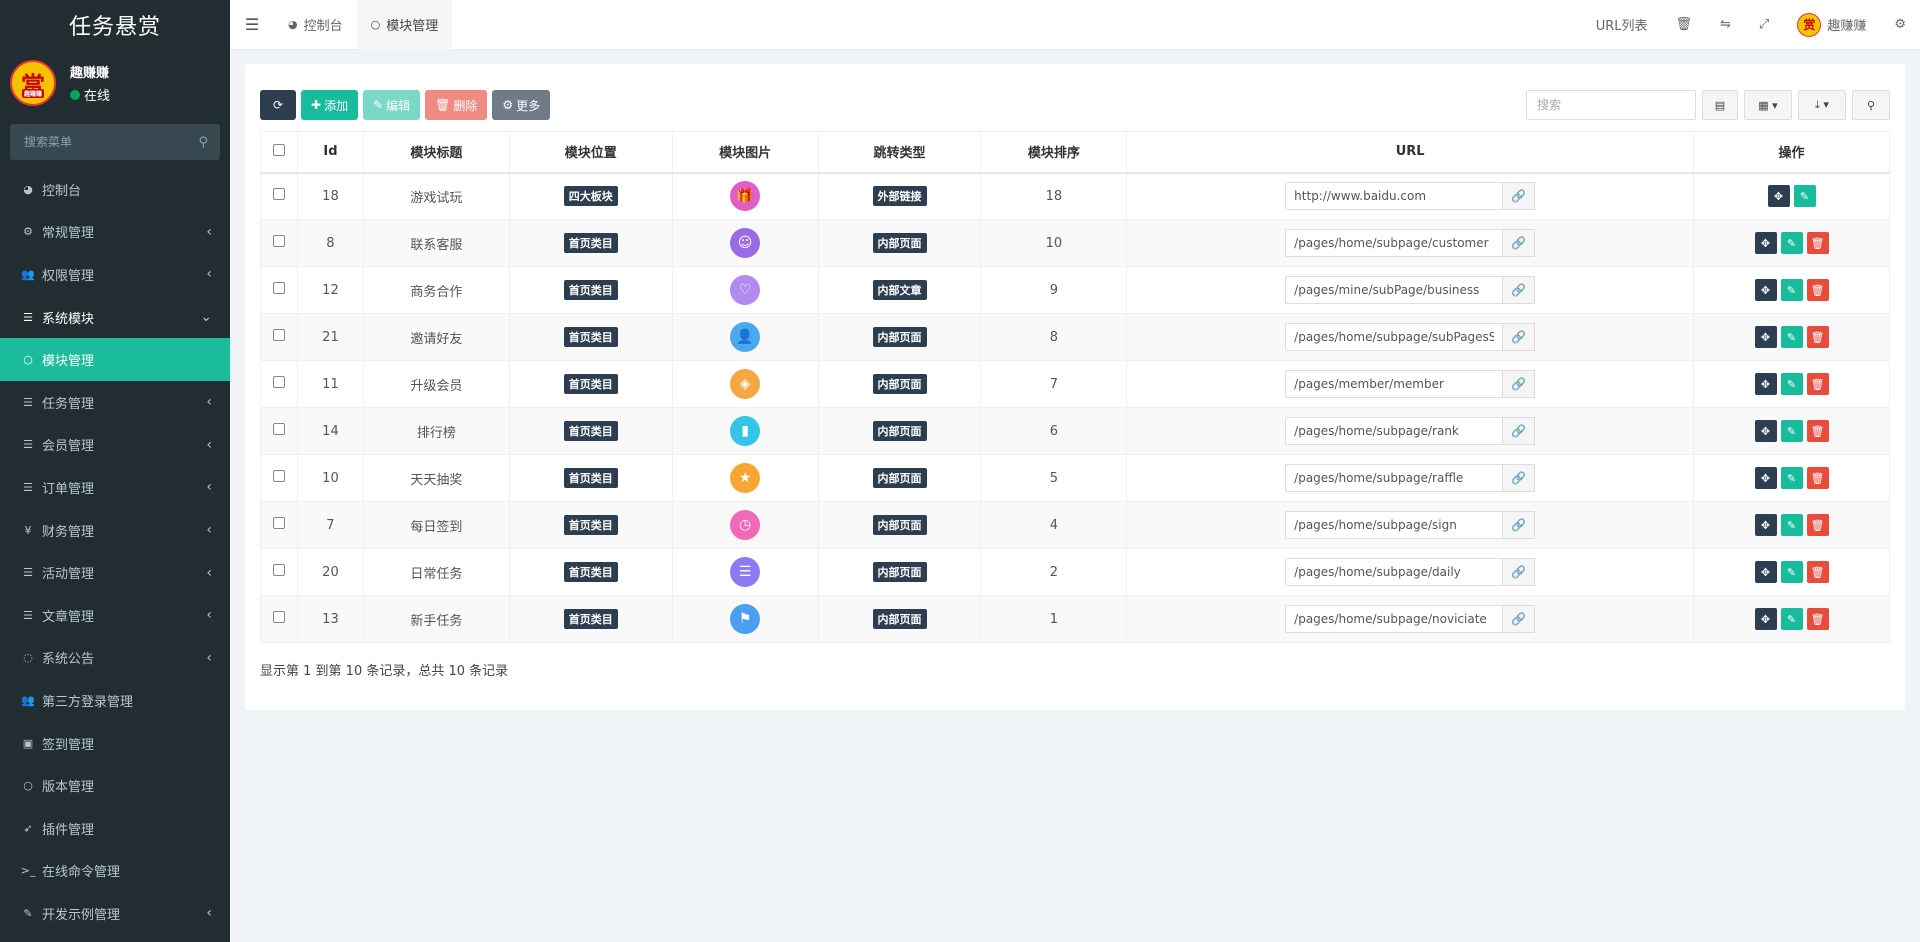 This screenshot has height=942, width=1920. I want to click on search-icon: ⚲, so click(203, 142).